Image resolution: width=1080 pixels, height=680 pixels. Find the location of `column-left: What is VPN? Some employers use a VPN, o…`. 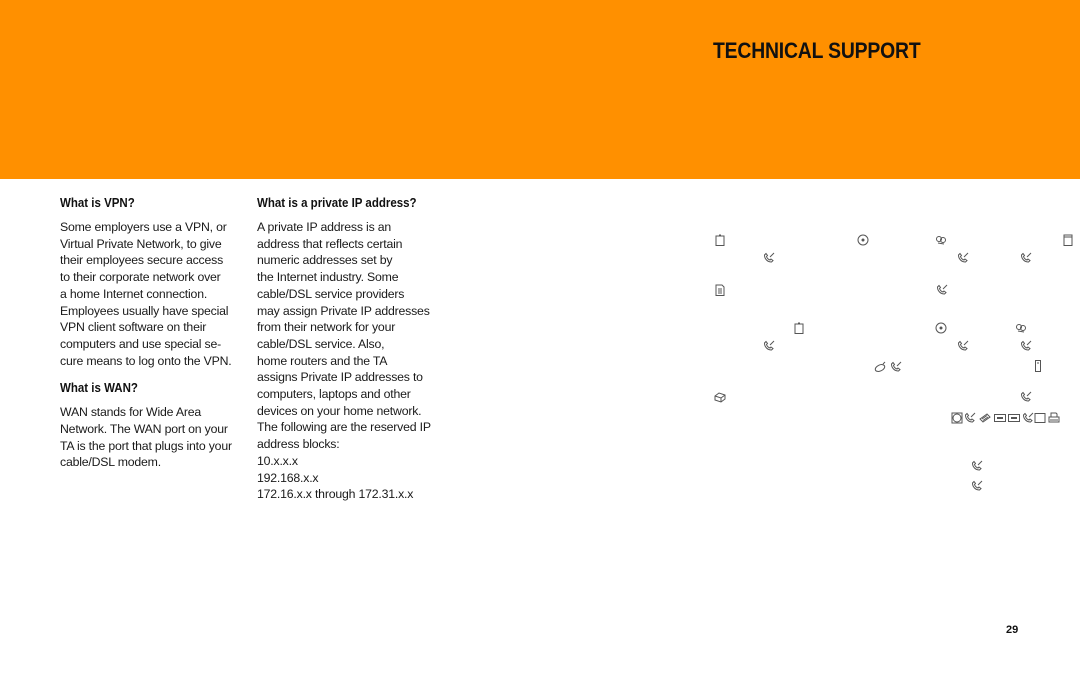

column-left: What is VPN? Some employers use a VPN, o… is located at coordinates (155, 339).